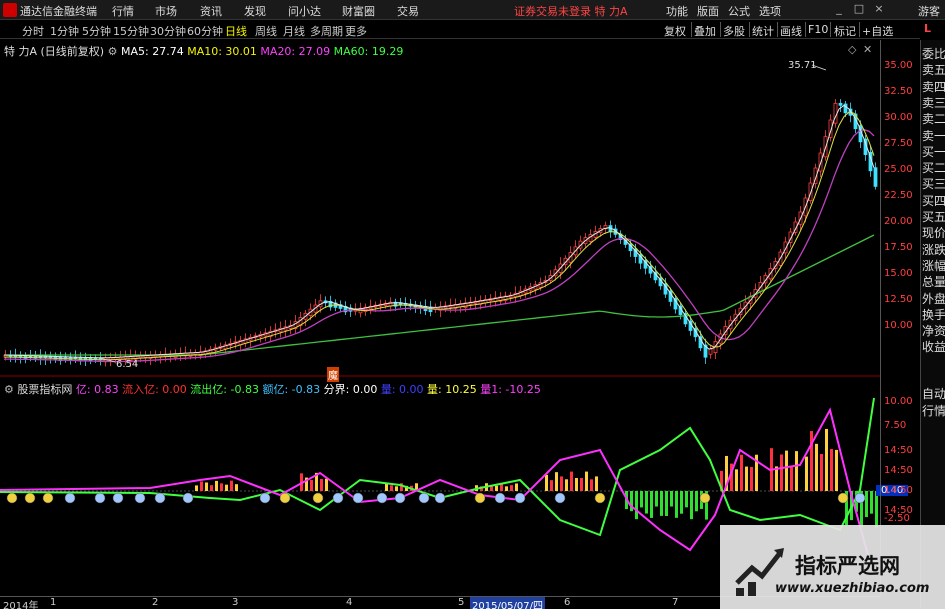  What do you see at coordinates (294, 31) in the screenshot?
I see `period-monthly: 月线` at bounding box center [294, 31].